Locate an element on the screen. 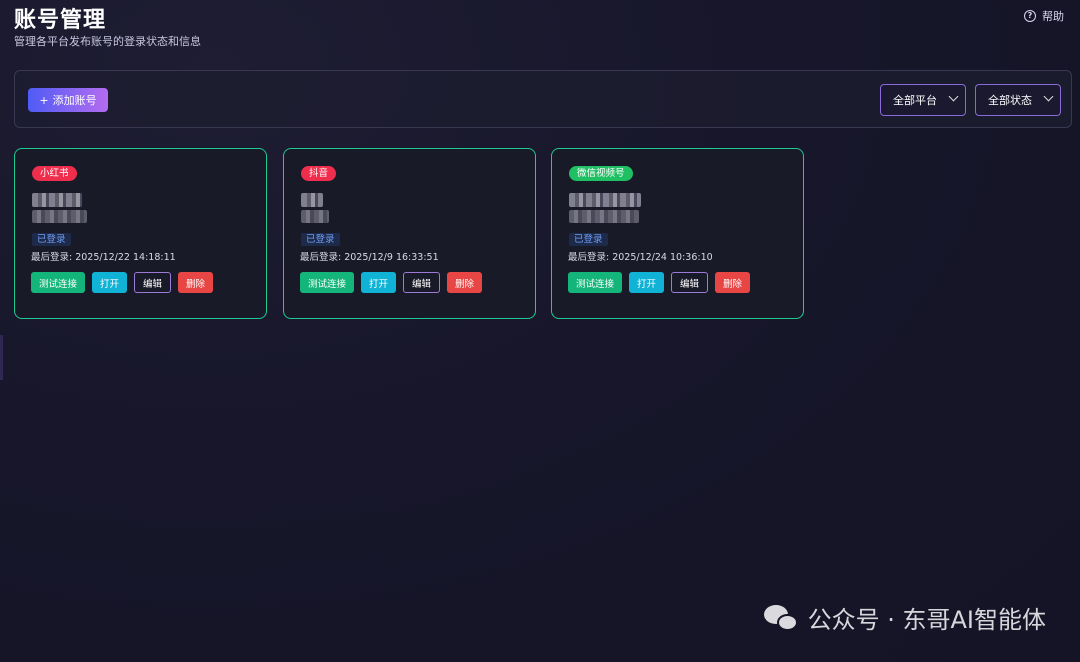 The height and width of the screenshot is (662, 1080). platform-tag: 小红书 is located at coordinates (54, 173).